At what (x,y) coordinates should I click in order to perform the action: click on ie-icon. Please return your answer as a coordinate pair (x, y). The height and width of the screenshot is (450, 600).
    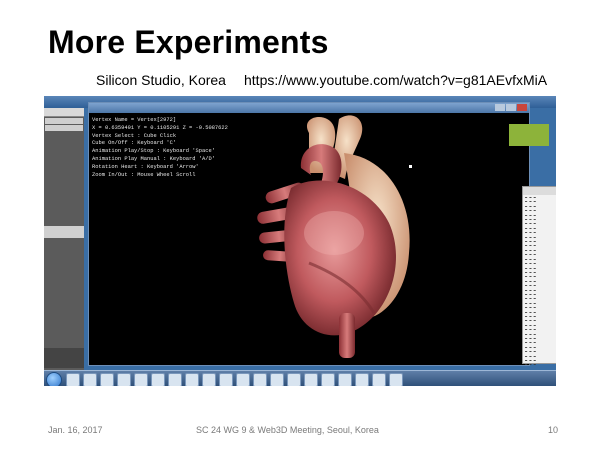
    Looking at the image, I should click on (73, 379).